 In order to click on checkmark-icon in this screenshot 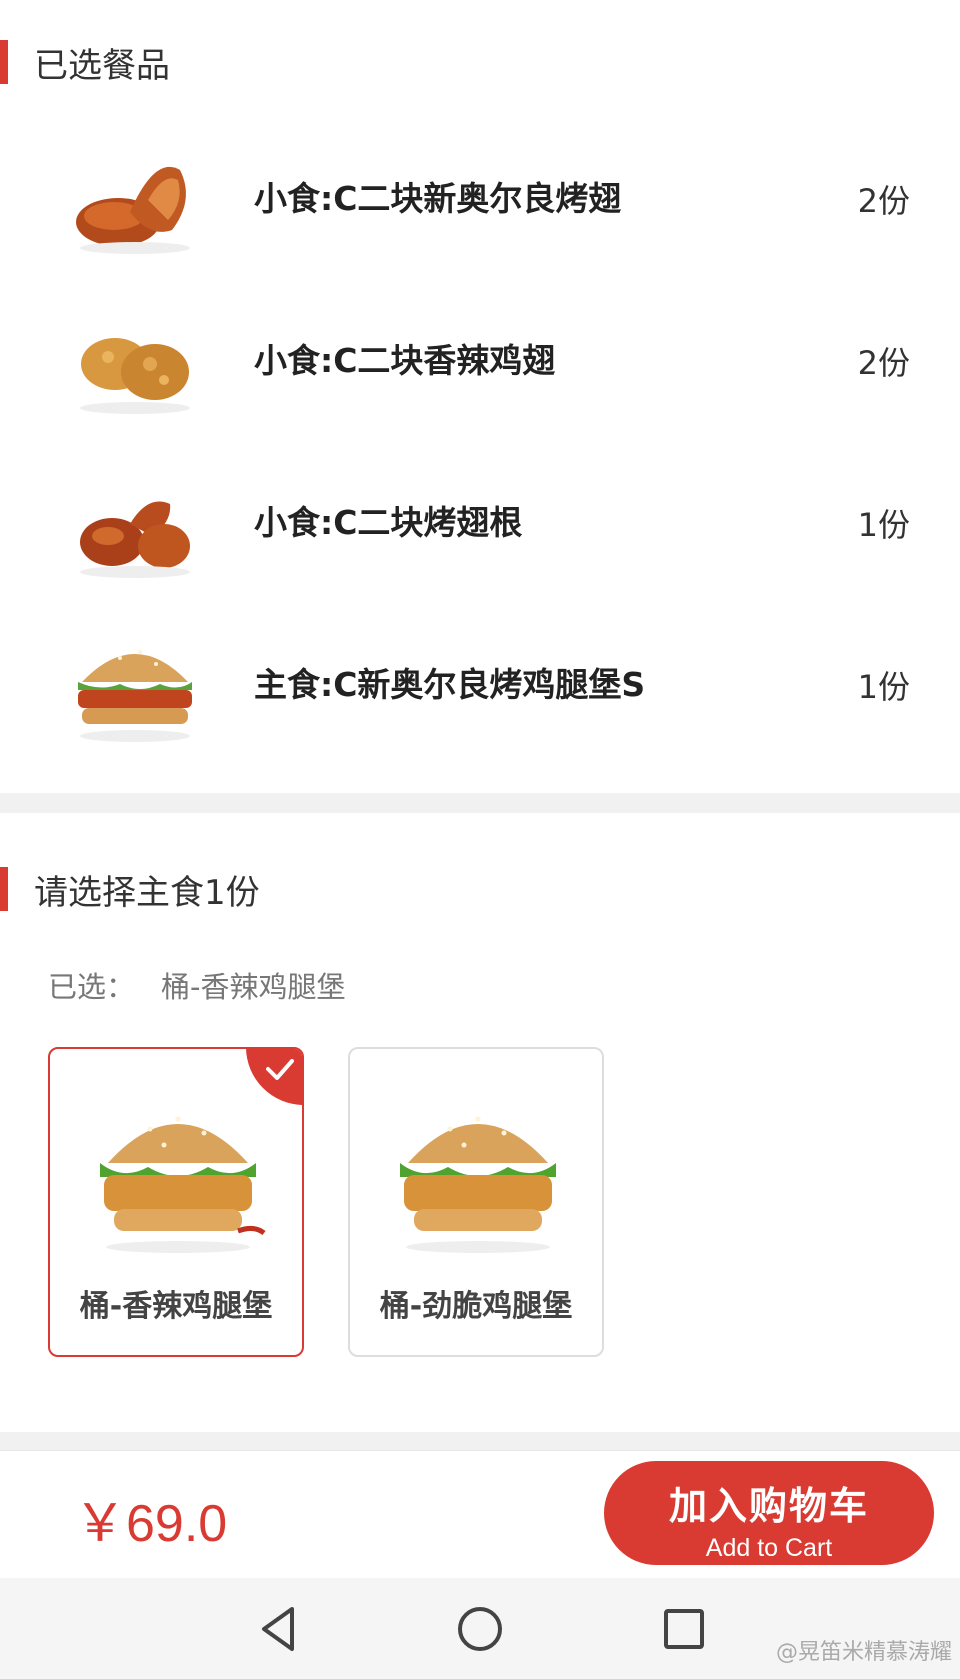, I will do `click(274, 1077)`.